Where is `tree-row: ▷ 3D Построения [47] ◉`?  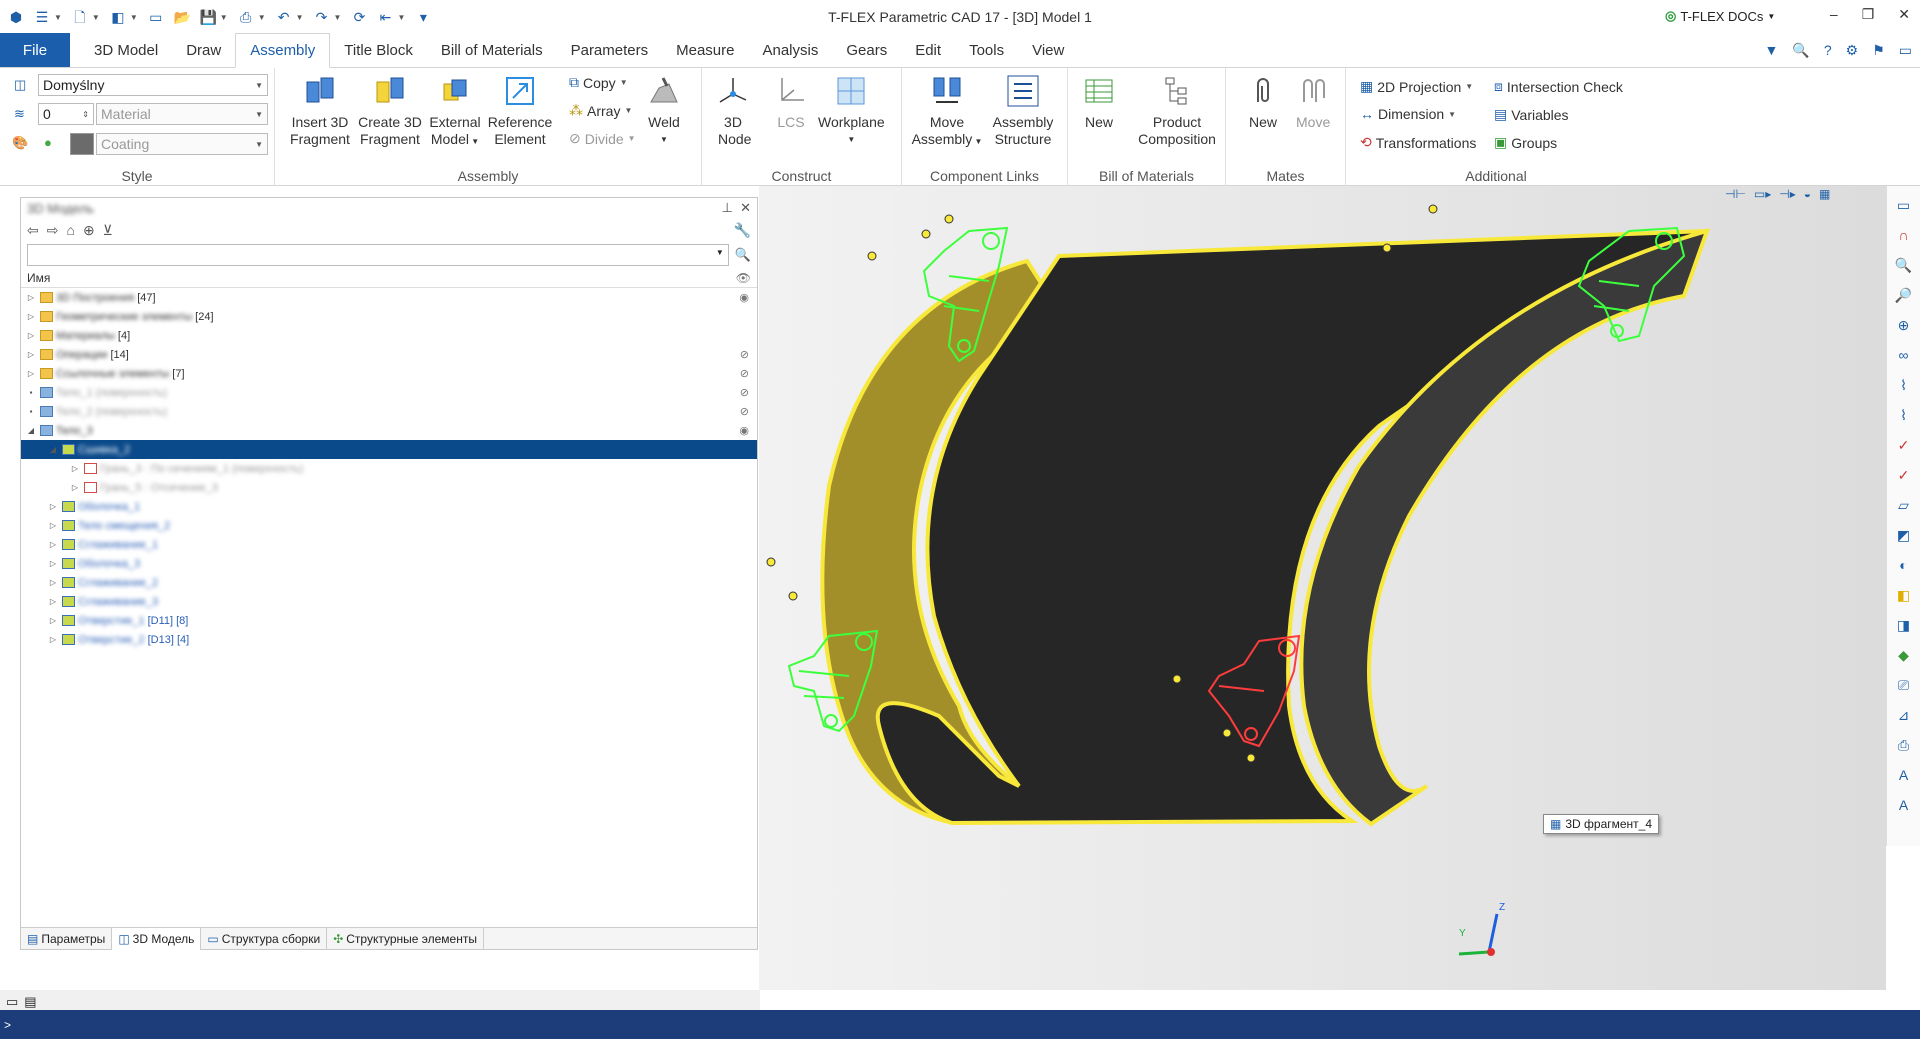 tree-row: ▷ 3D Построения [47] ◉ is located at coordinates (389, 297).